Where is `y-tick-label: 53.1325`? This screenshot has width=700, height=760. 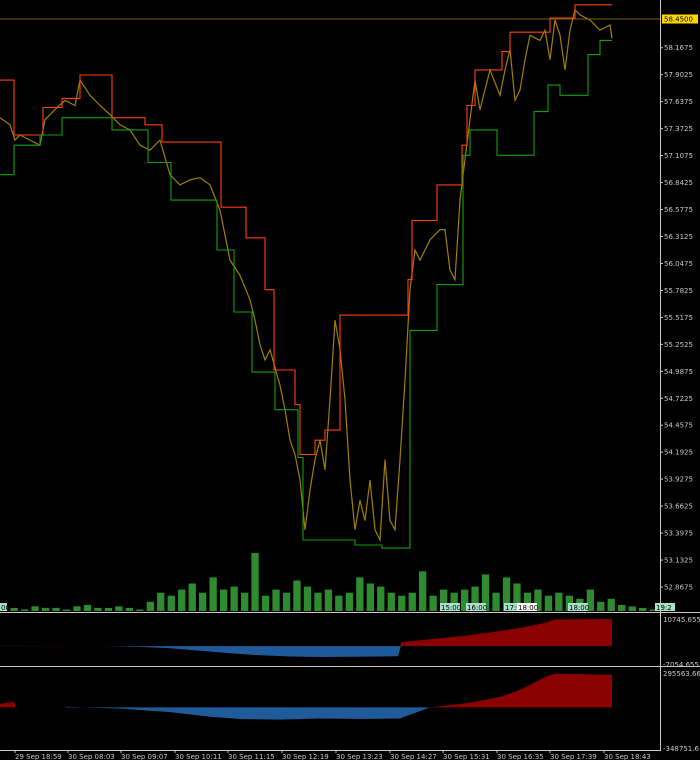 y-tick-label: 53.1325 is located at coordinates (678, 561).